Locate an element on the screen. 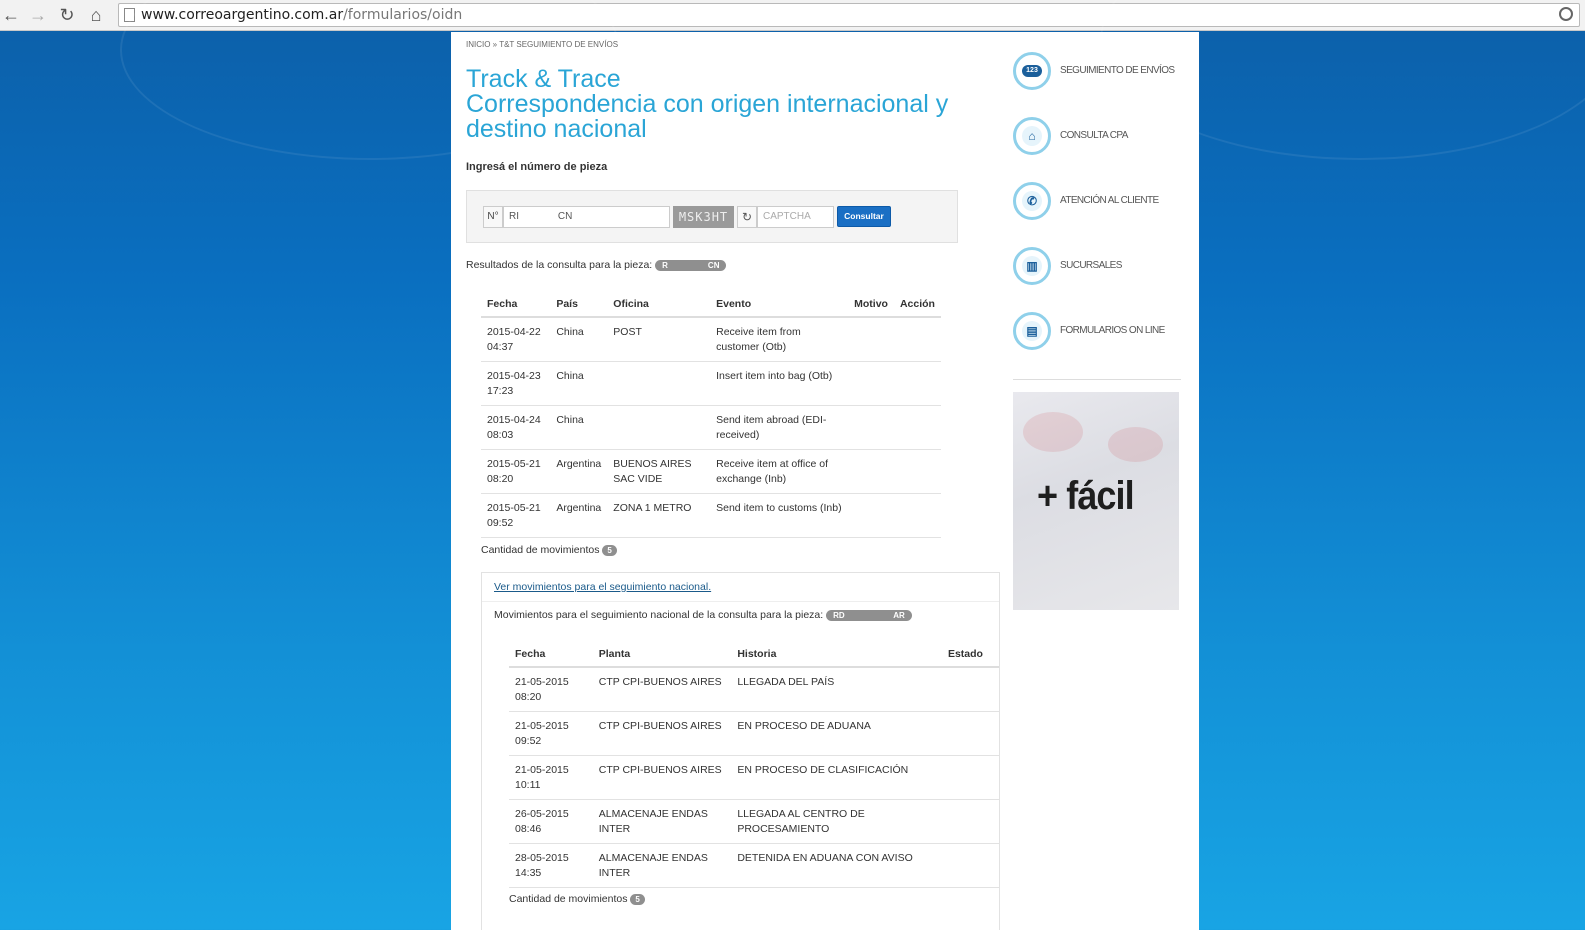  branch-building-icon: ▥ is located at coordinates (1032, 266).